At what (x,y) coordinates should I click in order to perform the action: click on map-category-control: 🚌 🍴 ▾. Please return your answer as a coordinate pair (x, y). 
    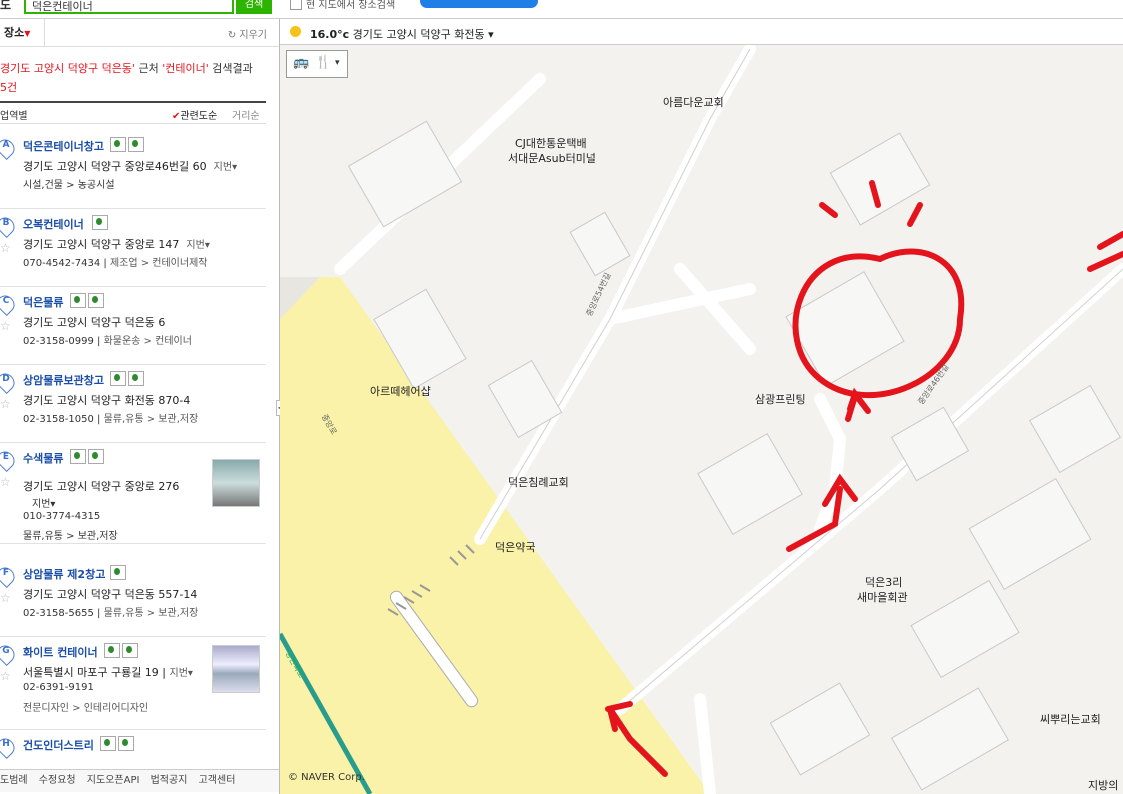
    Looking at the image, I should click on (317, 64).